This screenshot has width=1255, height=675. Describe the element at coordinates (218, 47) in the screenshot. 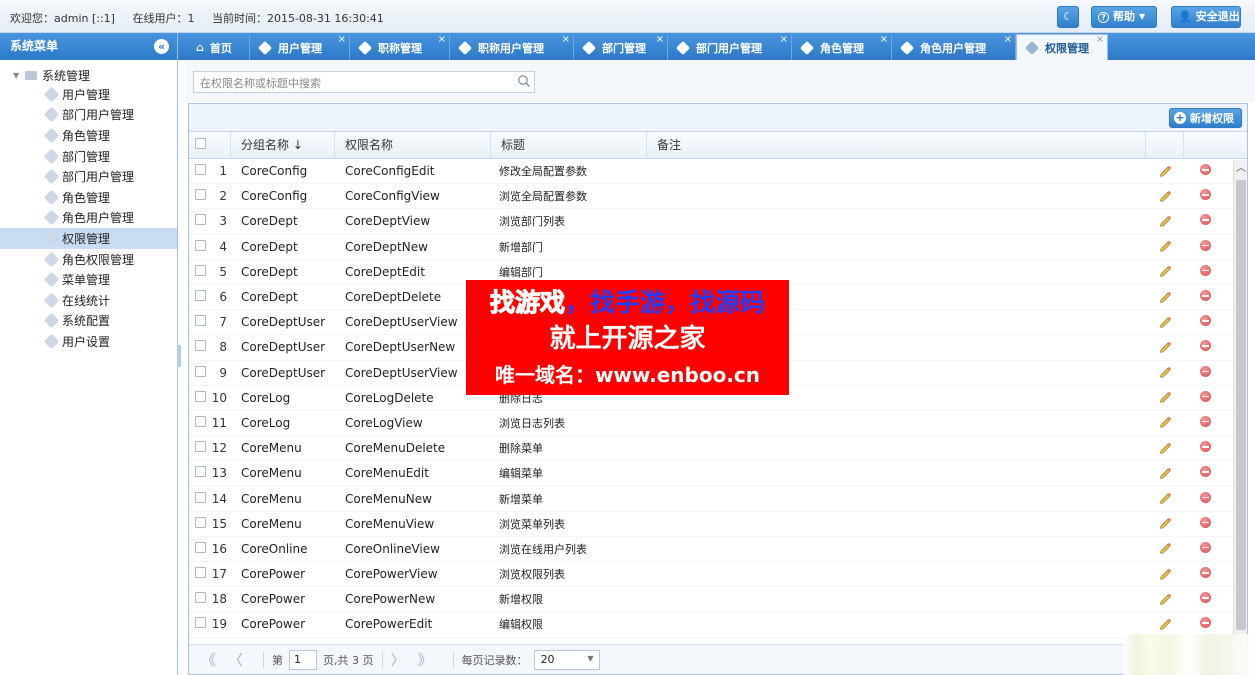

I see `tab: ⌂ 首页` at that location.